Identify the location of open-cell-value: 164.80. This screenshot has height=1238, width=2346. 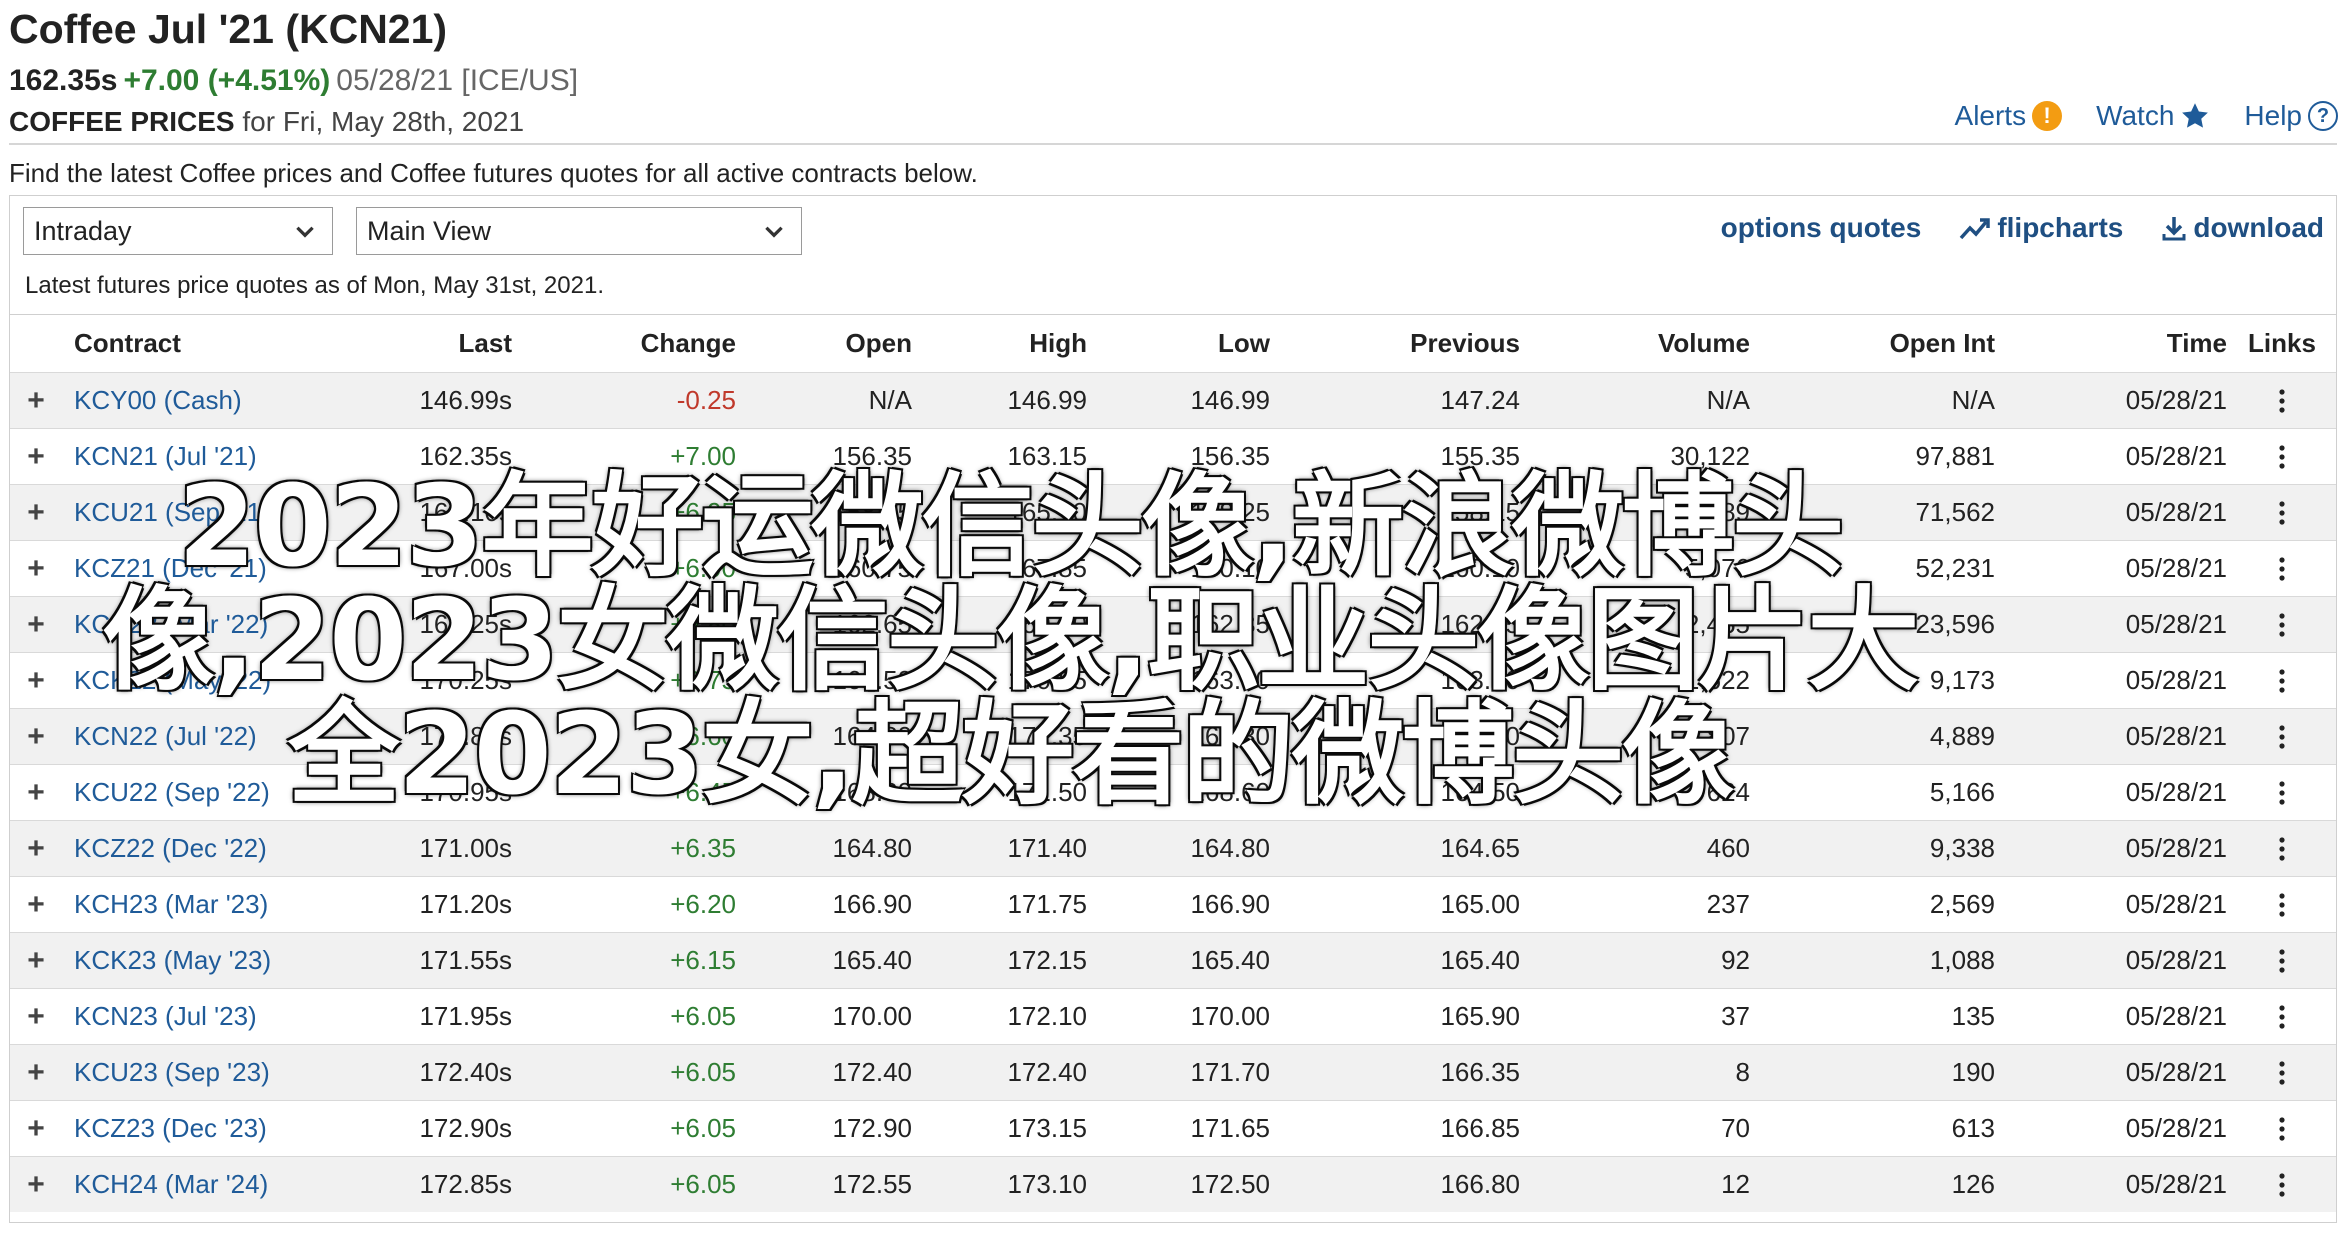
(872, 736).